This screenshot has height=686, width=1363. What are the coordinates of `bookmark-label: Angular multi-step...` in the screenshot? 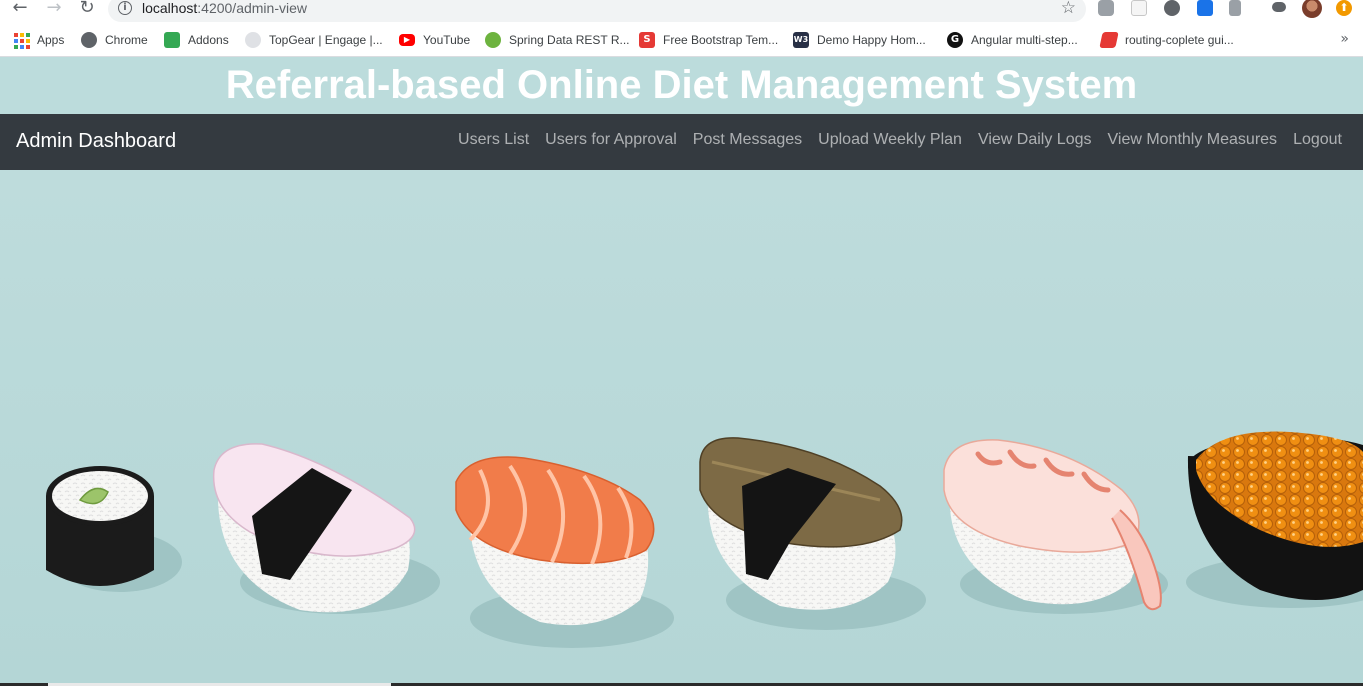 It's located at (1024, 40).